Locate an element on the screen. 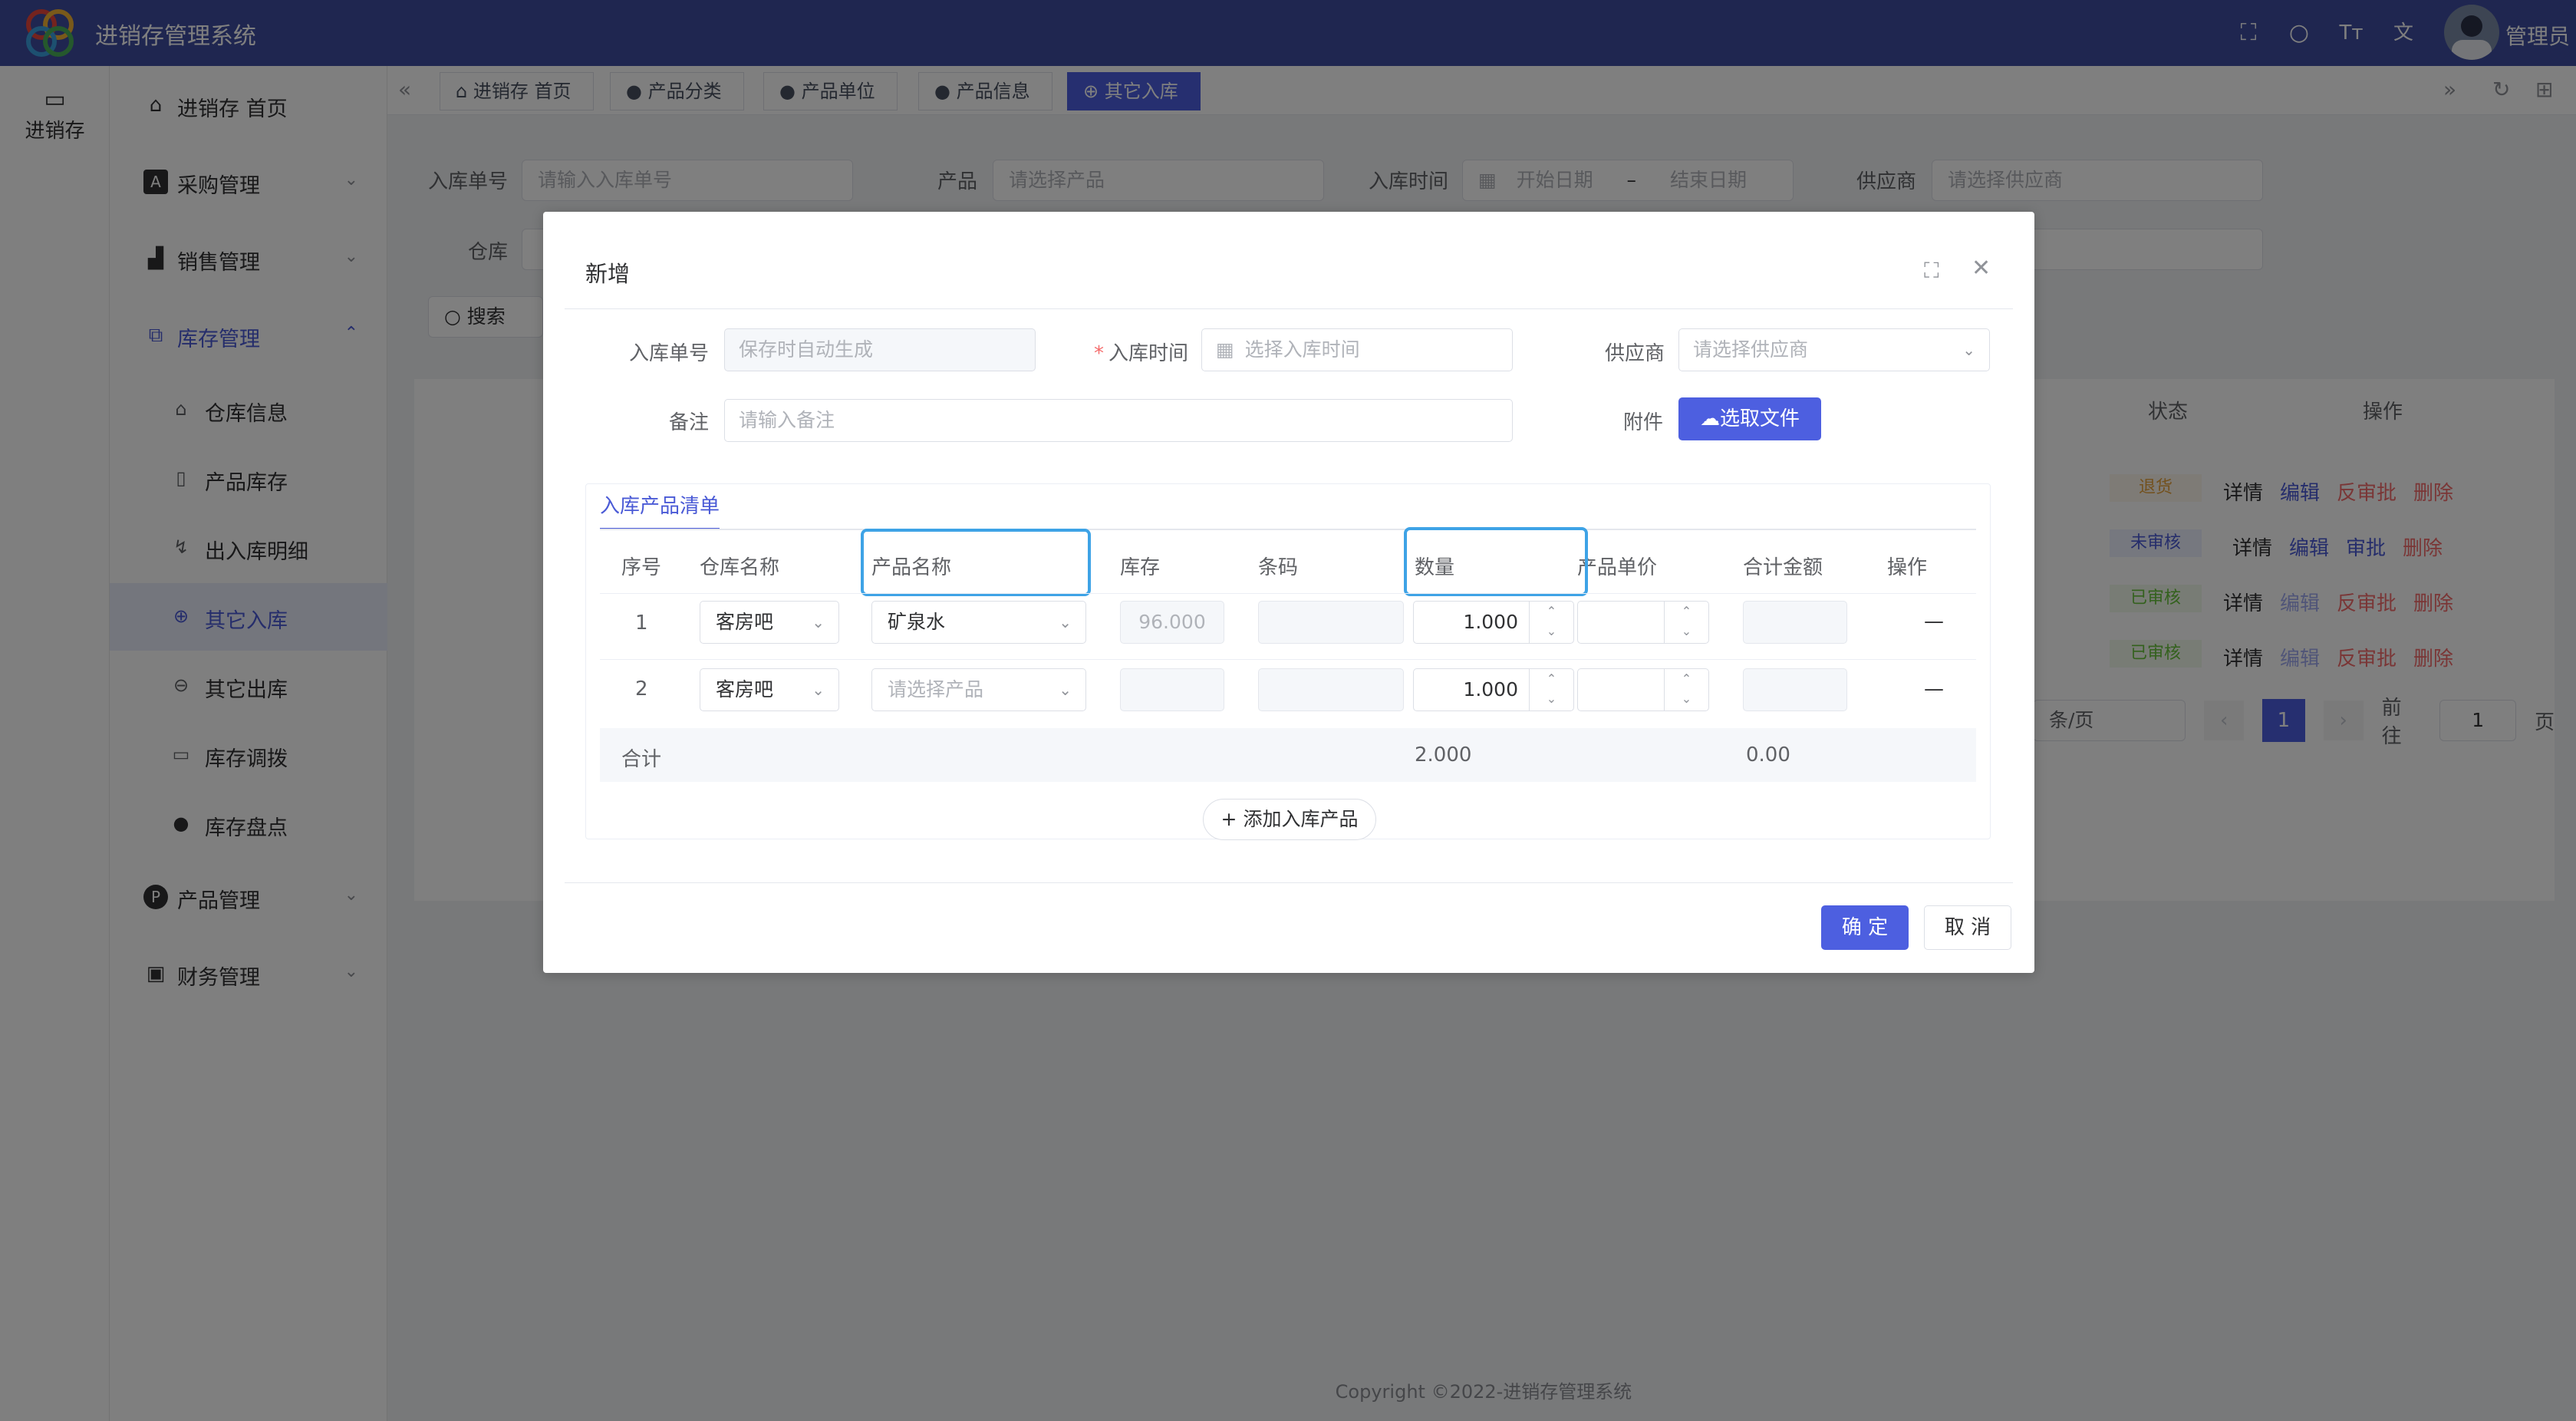 Image resolution: width=2576 pixels, height=1421 pixels. close-icon: ✕ is located at coordinates (1981, 268).